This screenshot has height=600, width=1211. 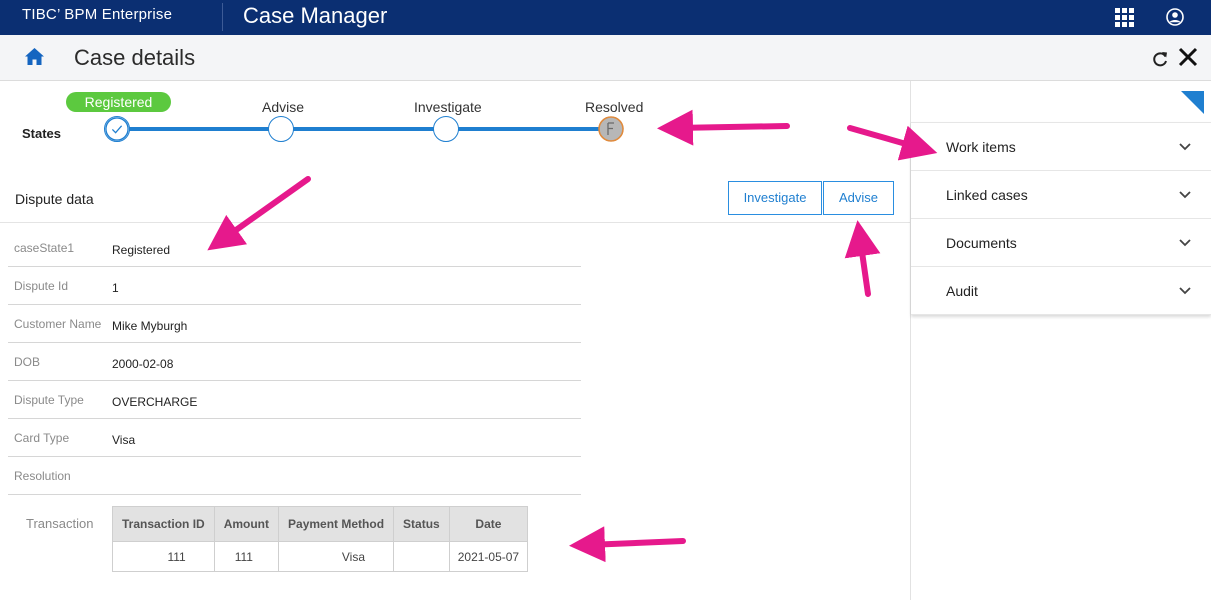 What do you see at coordinates (1188, 57) in the screenshot?
I see `close-icon` at bounding box center [1188, 57].